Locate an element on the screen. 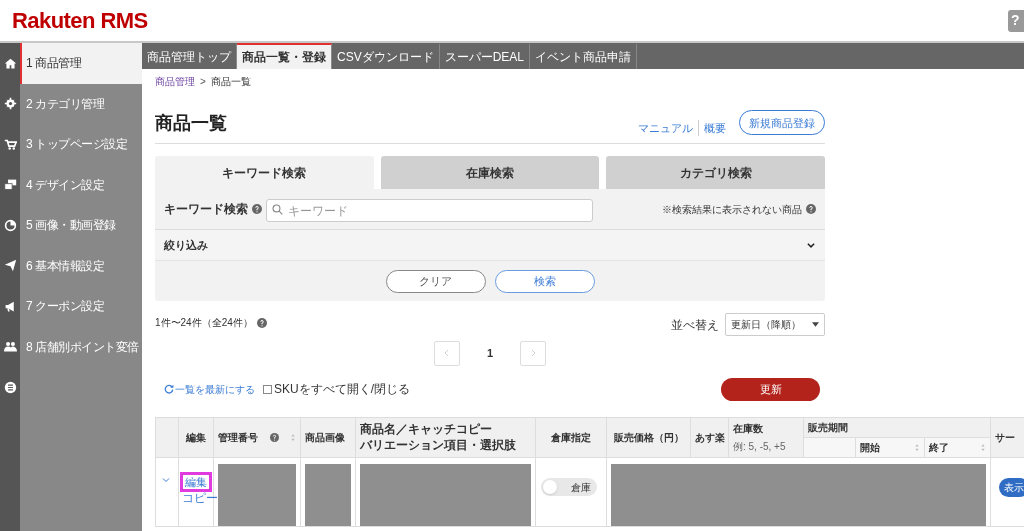 The width and height of the screenshot is (1024, 531). search-tab: 在庫検索 is located at coordinates (490, 172).